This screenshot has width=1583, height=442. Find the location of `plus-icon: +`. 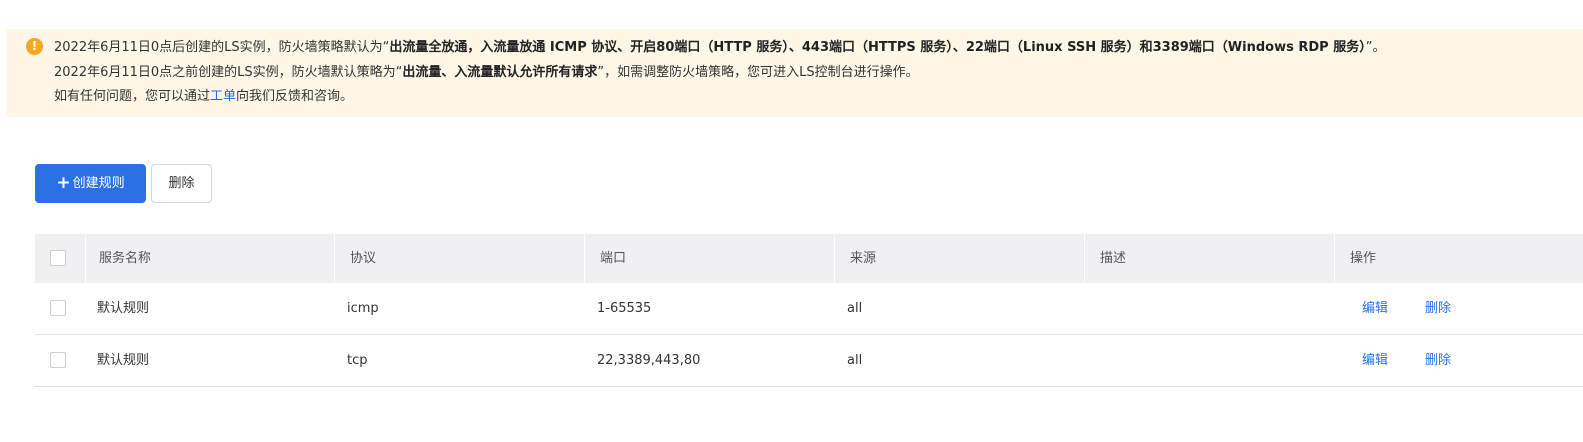

plus-icon: + is located at coordinates (63, 183).